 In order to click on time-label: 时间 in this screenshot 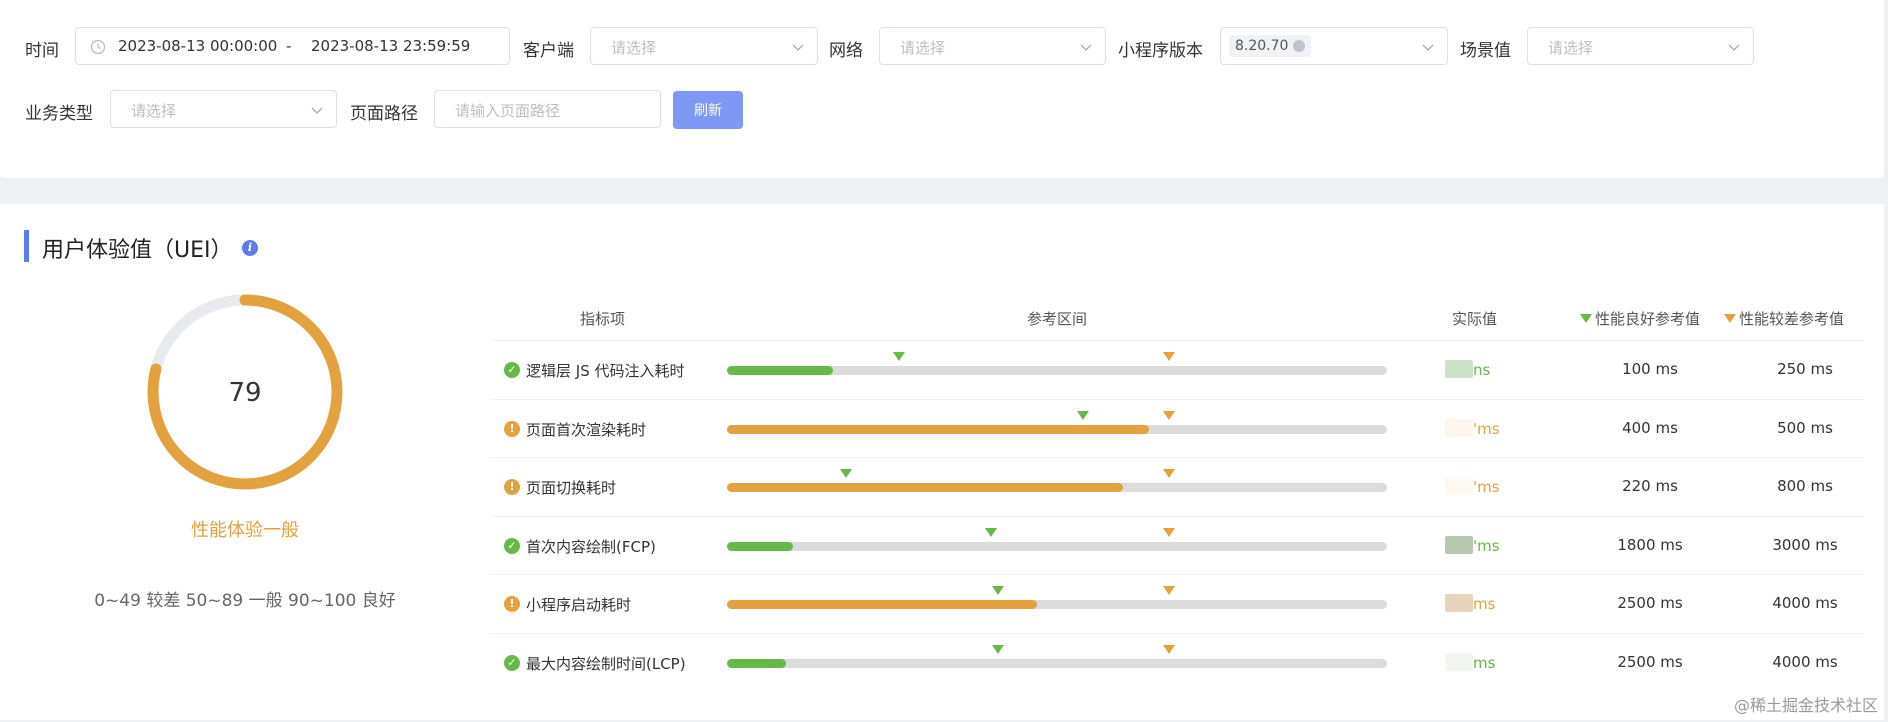, I will do `click(42, 51)`.